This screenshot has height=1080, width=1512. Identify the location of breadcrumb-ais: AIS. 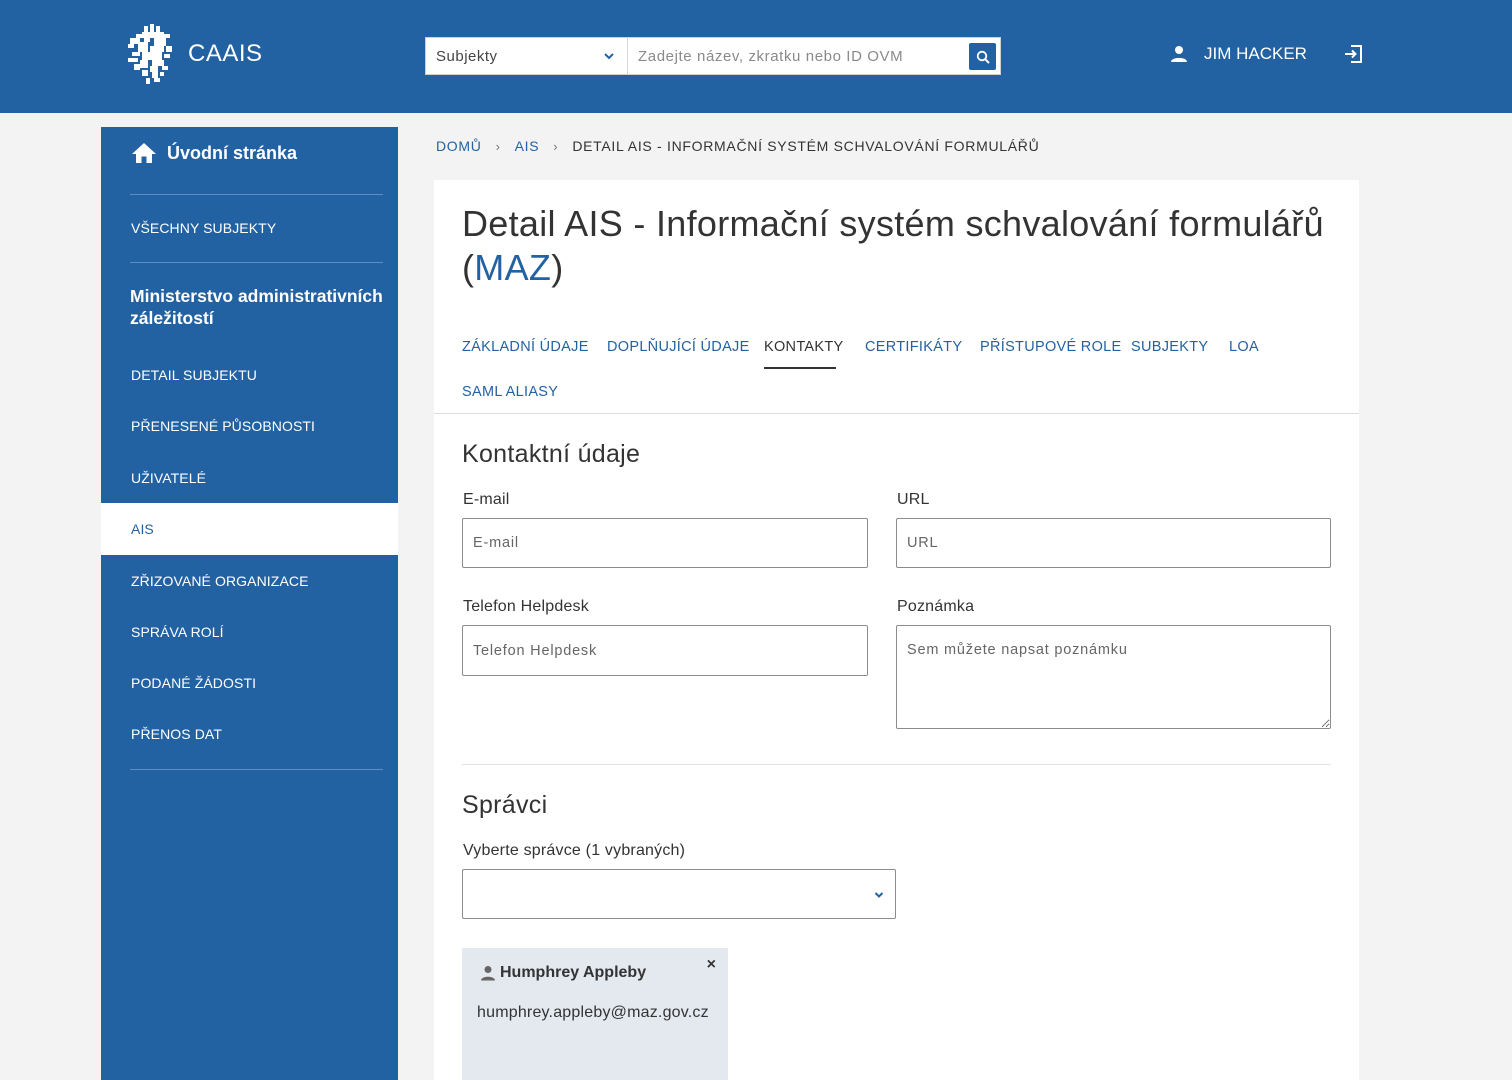
(527, 146).